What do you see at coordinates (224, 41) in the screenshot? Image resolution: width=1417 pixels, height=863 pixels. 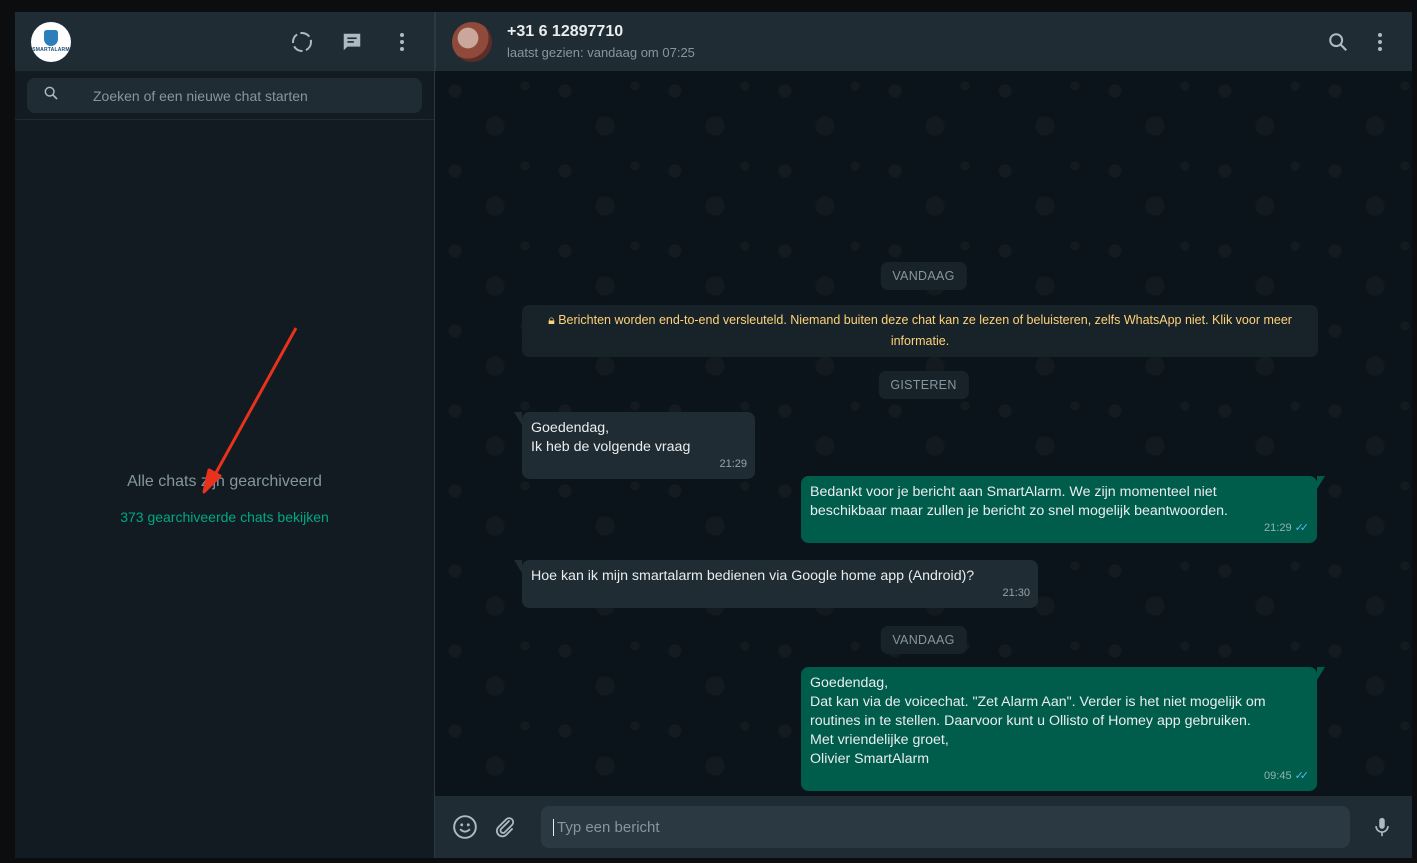 I see `sidebar-header: SMARTALARM` at bounding box center [224, 41].